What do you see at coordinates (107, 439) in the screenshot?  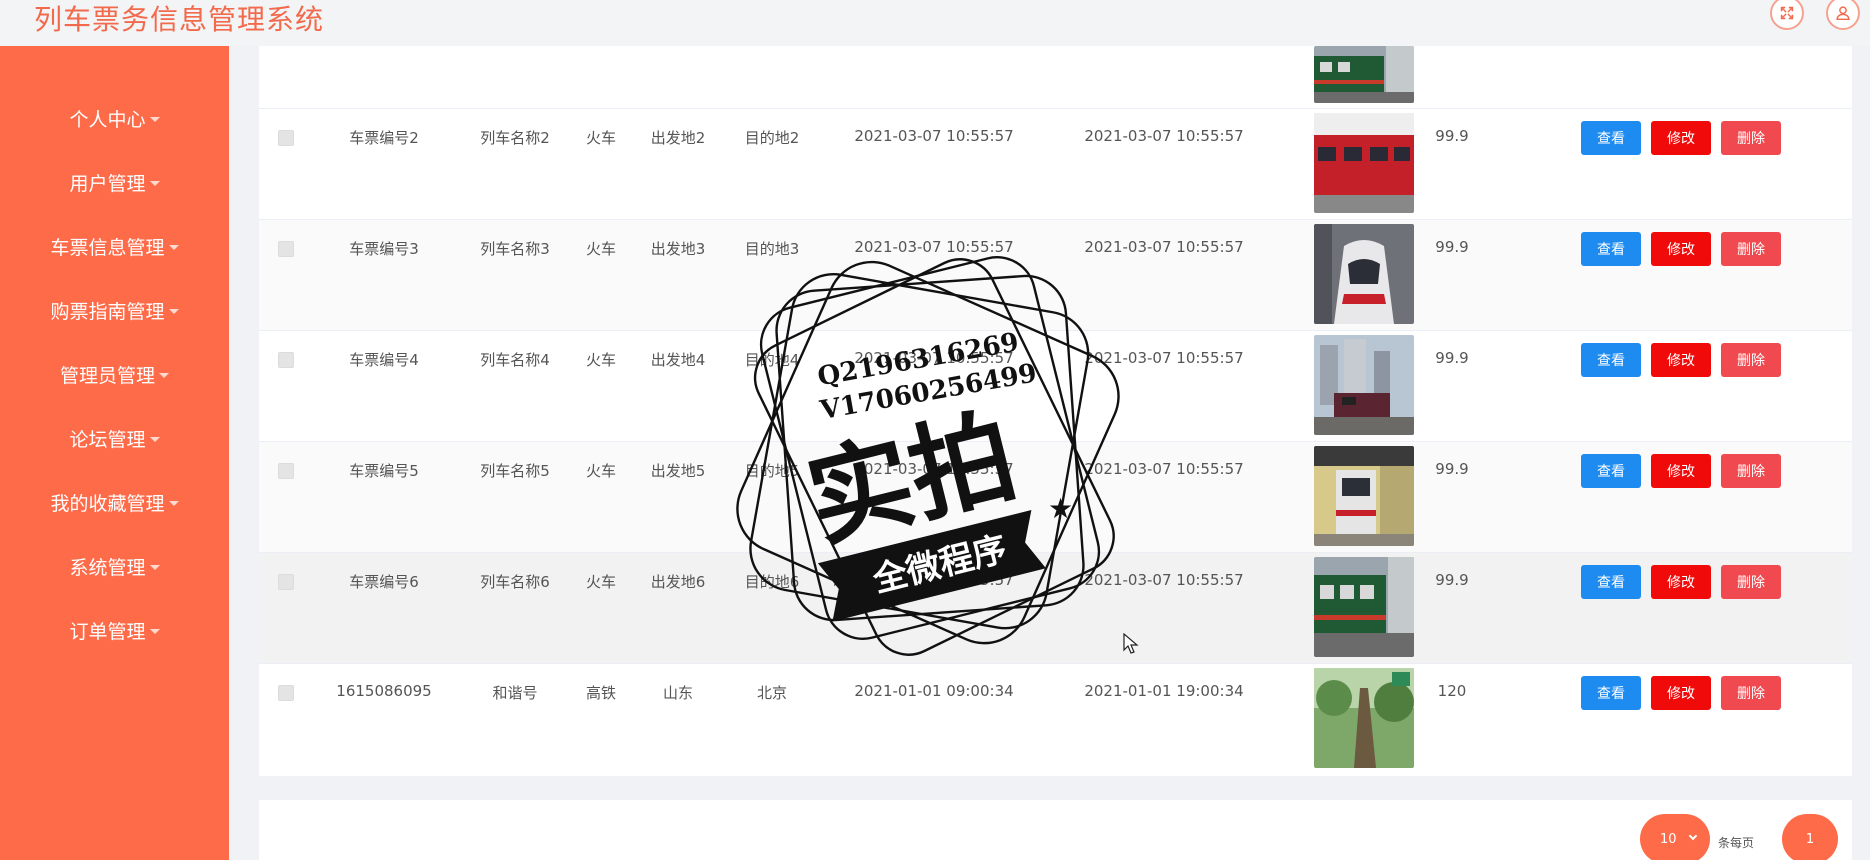 I see `sidebar-item-label: 论坛管理` at bounding box center [107, 439].